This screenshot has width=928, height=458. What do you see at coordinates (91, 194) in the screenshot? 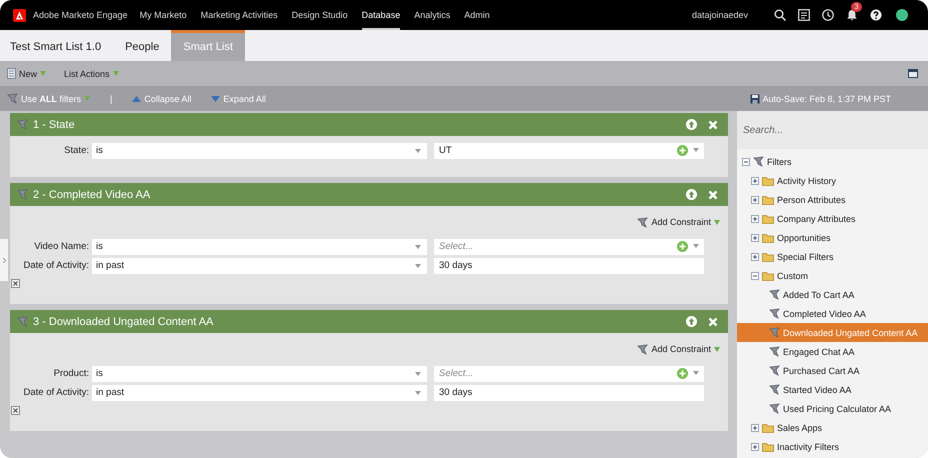
I see `filter-title: 2 - Completed Video AA` at bounding box center [91, 194].